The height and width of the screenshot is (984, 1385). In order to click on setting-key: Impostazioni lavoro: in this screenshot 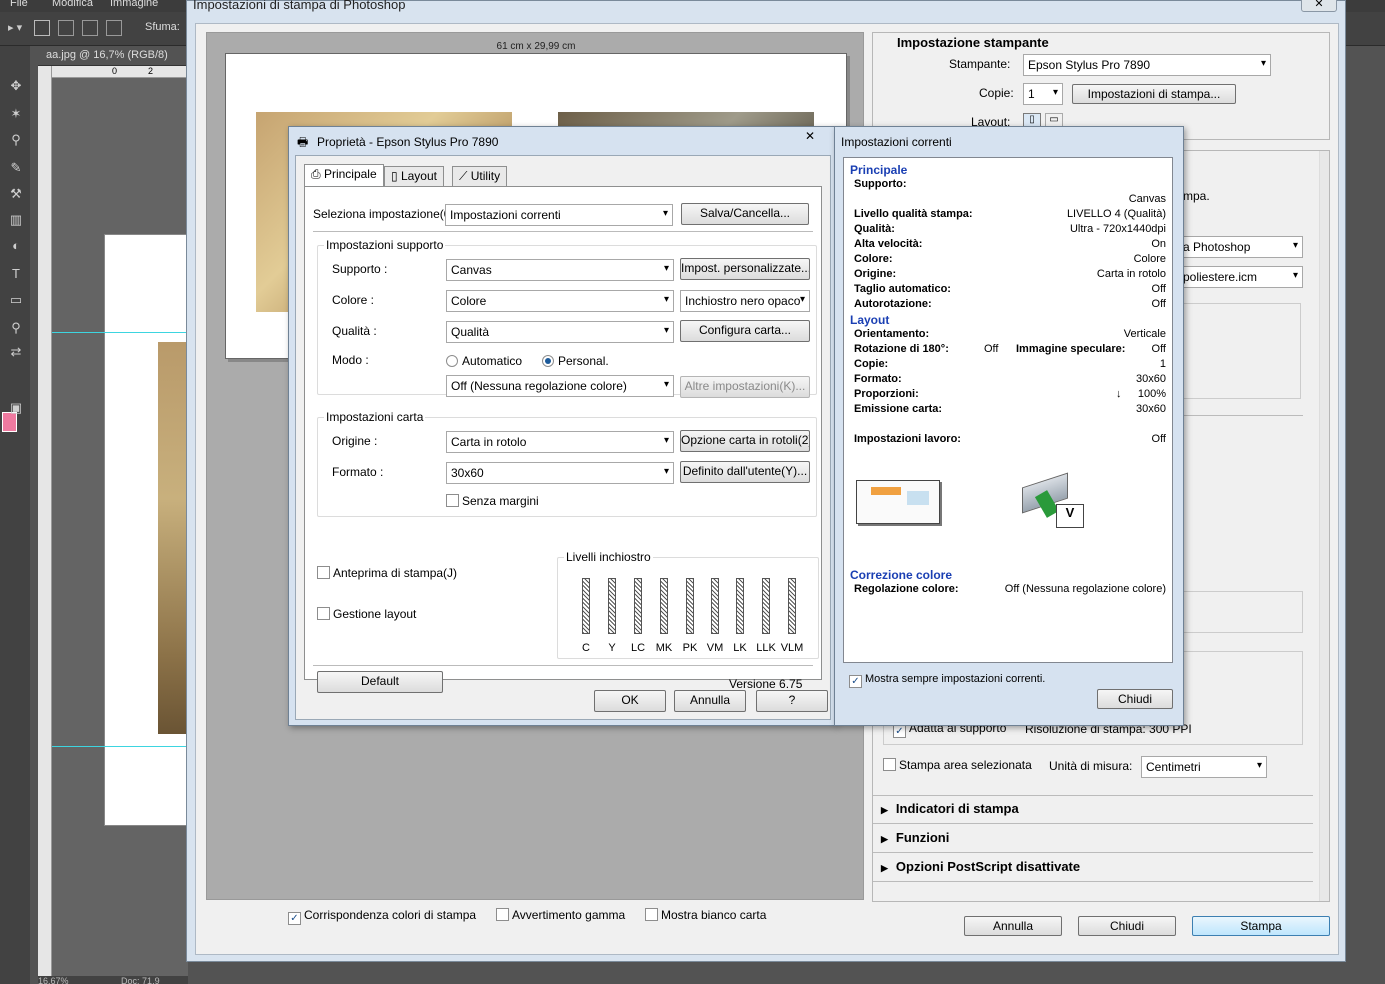, I will do `click(907, 439)`.